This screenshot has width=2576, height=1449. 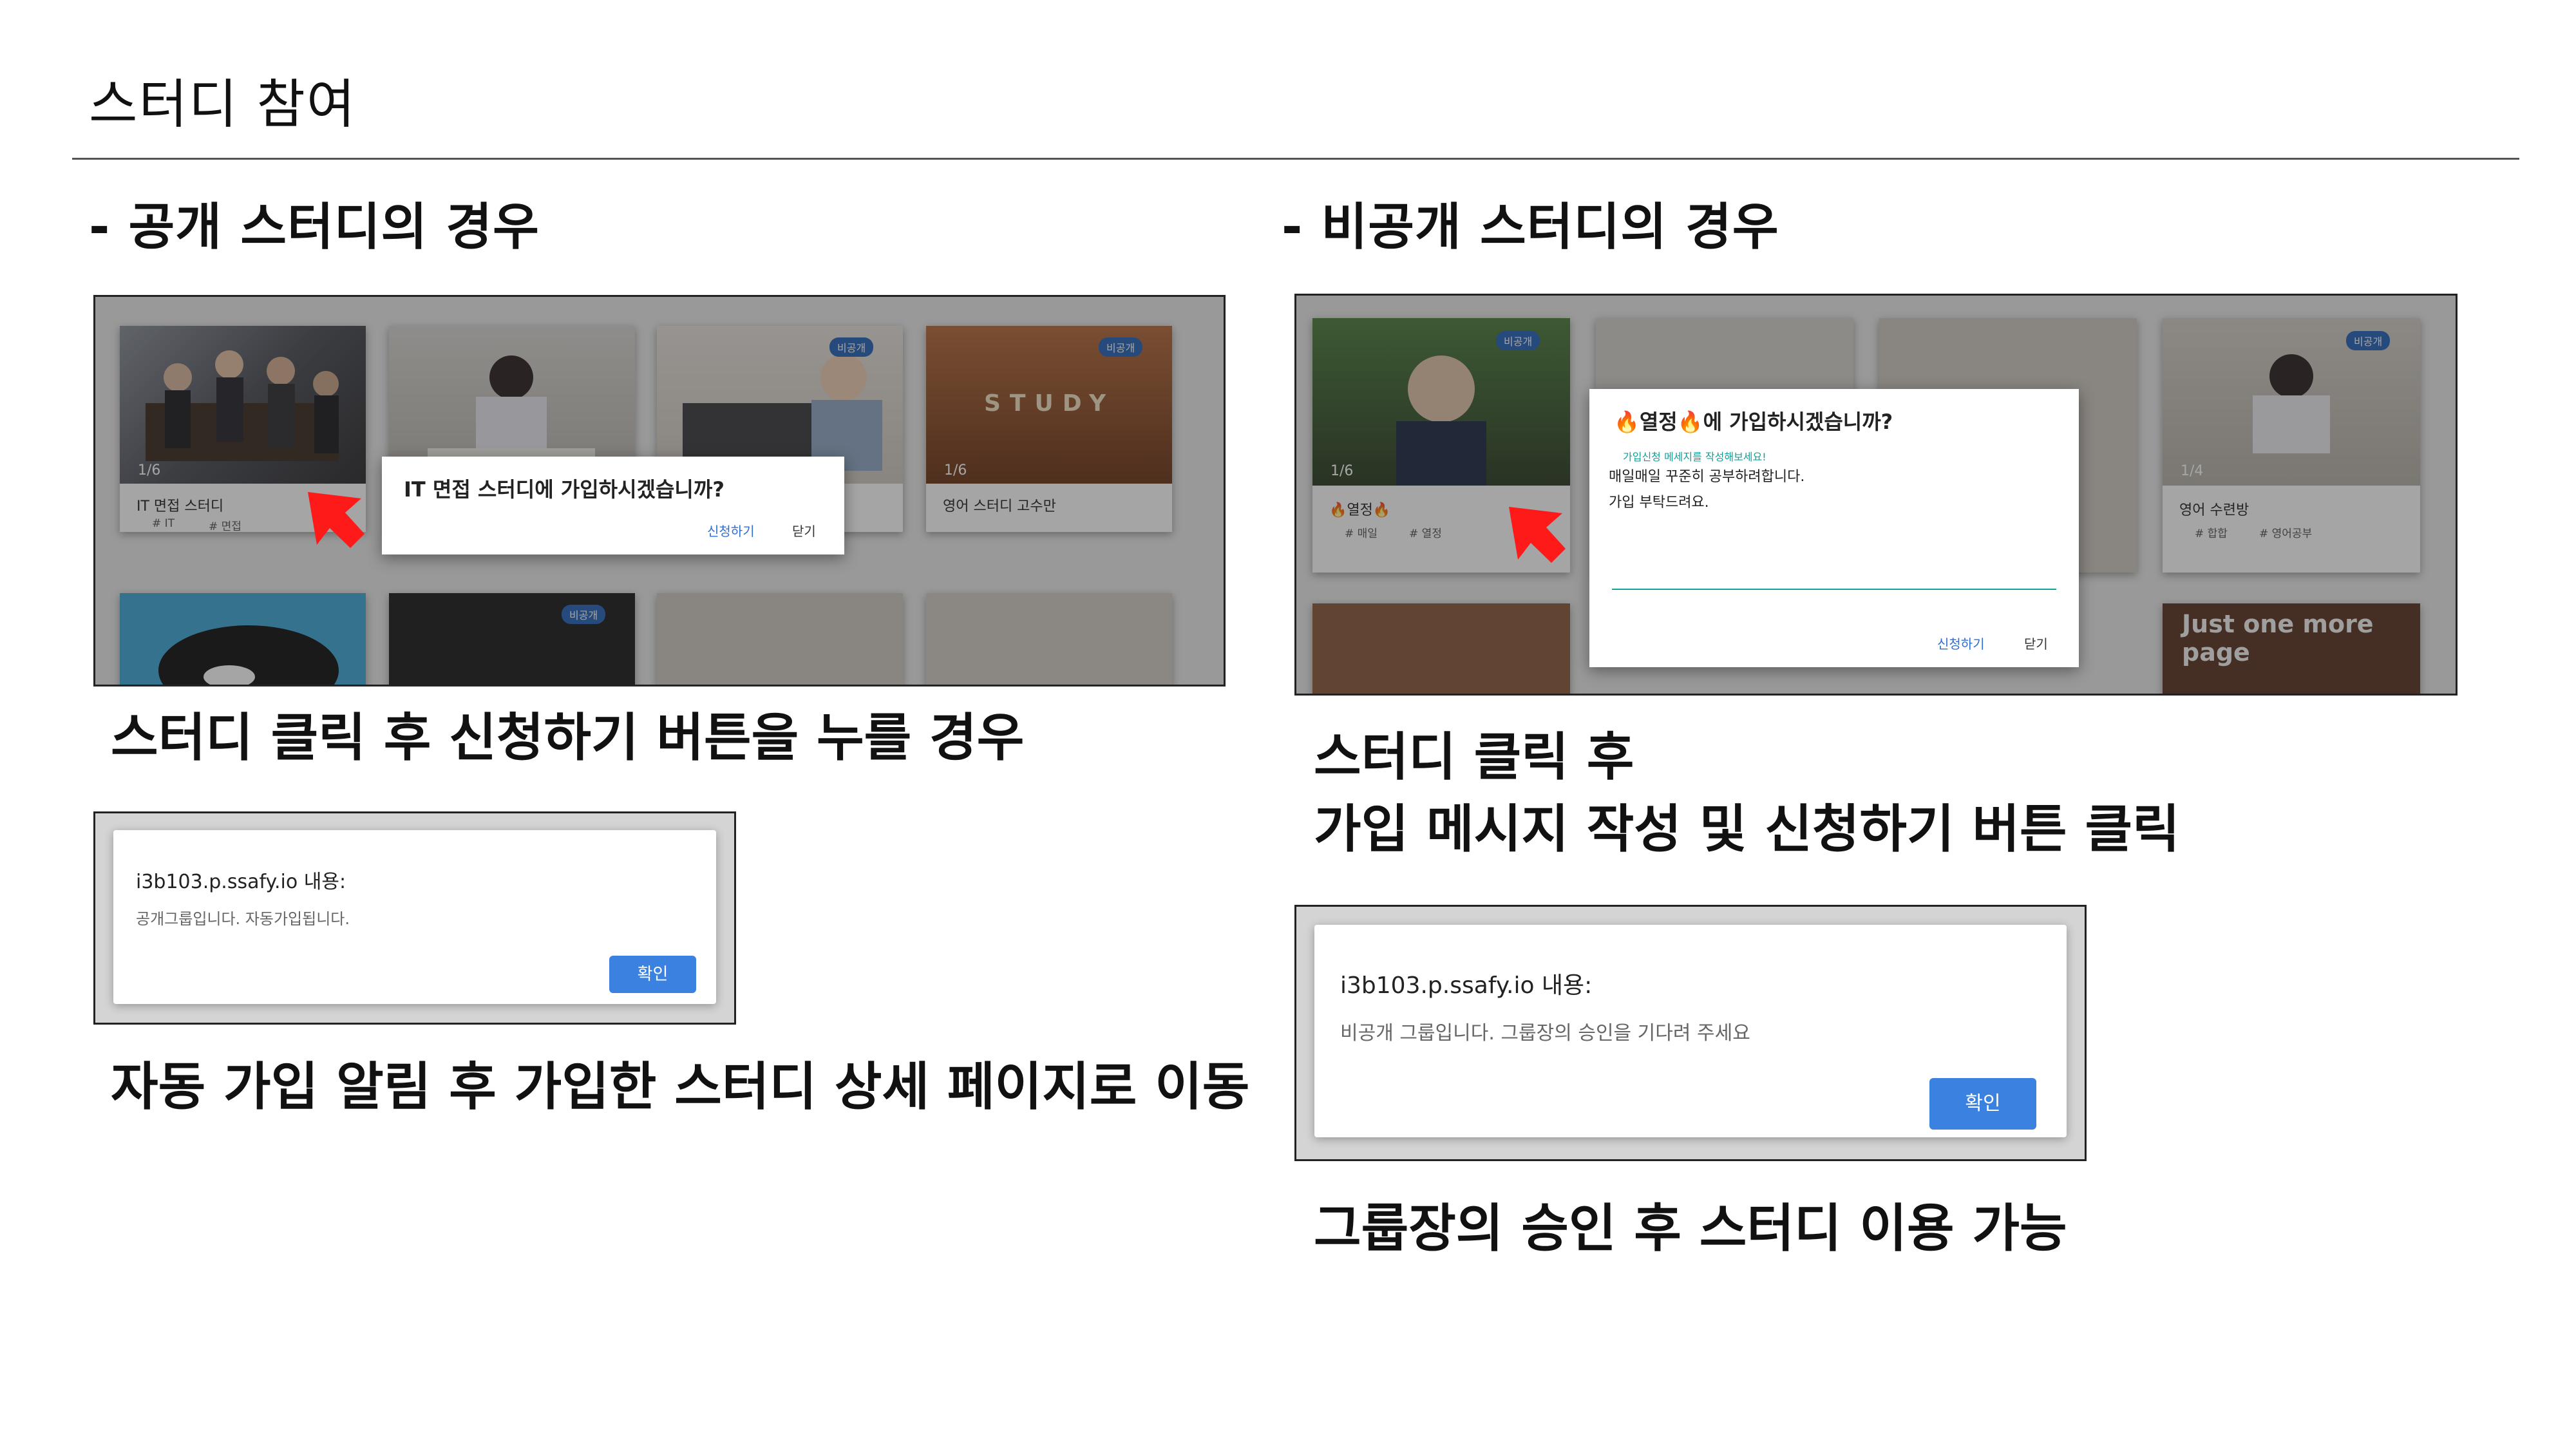 What do you see at coordinates (1754, 422) in the screenshot?
I see `join-dialog-title: 🔥열정🔥에 가입하시겠습니까?` at bounding box center [1754, 422].